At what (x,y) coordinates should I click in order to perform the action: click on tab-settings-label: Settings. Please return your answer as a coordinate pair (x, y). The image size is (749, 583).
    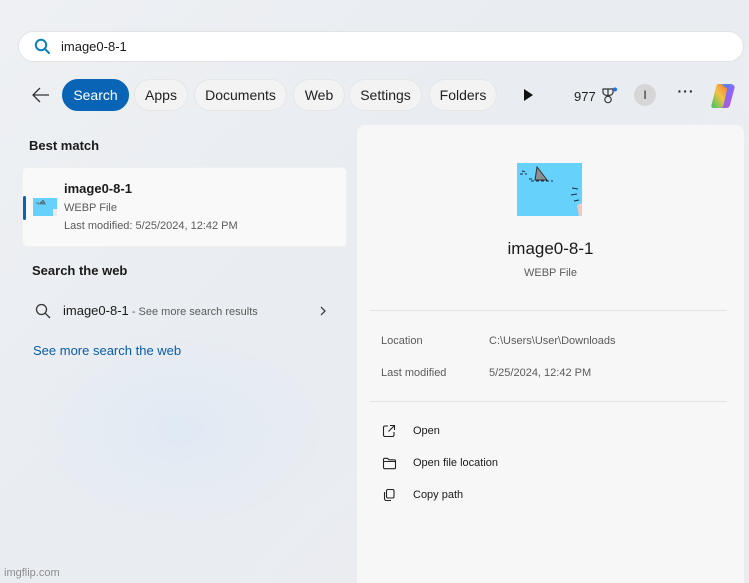
    Looking at the image, I should click on (385, 95).